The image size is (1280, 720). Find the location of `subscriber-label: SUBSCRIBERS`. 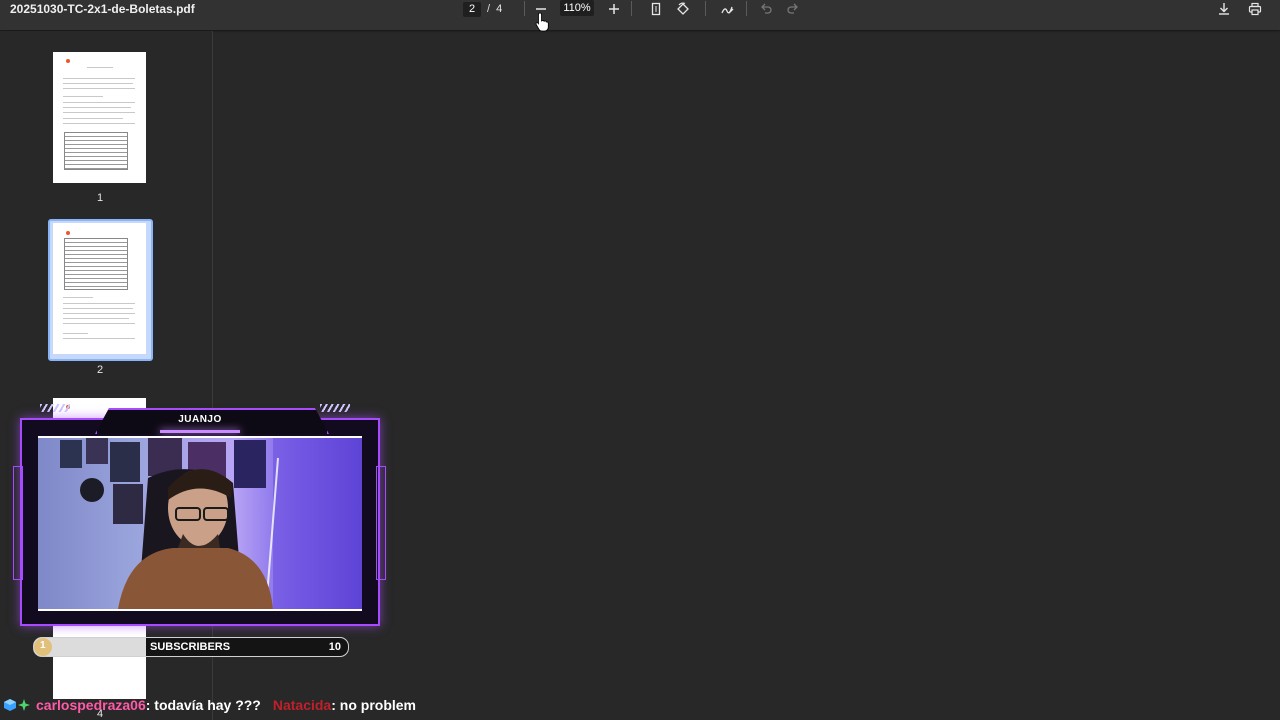

subscriber-label: SUBSCRIBERS is located at coordinates (190, 647).